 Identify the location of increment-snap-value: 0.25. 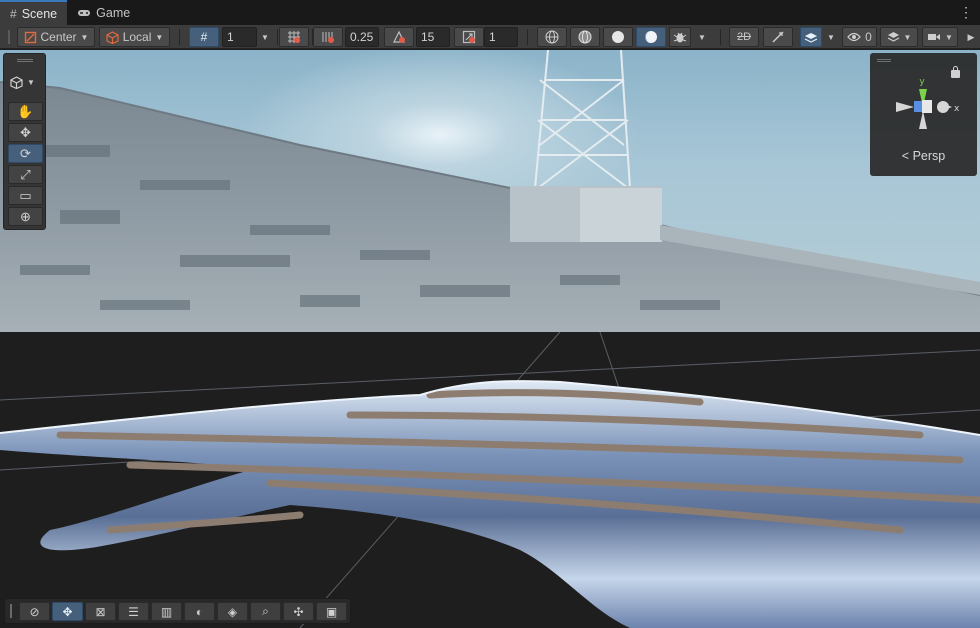
(362, 37).